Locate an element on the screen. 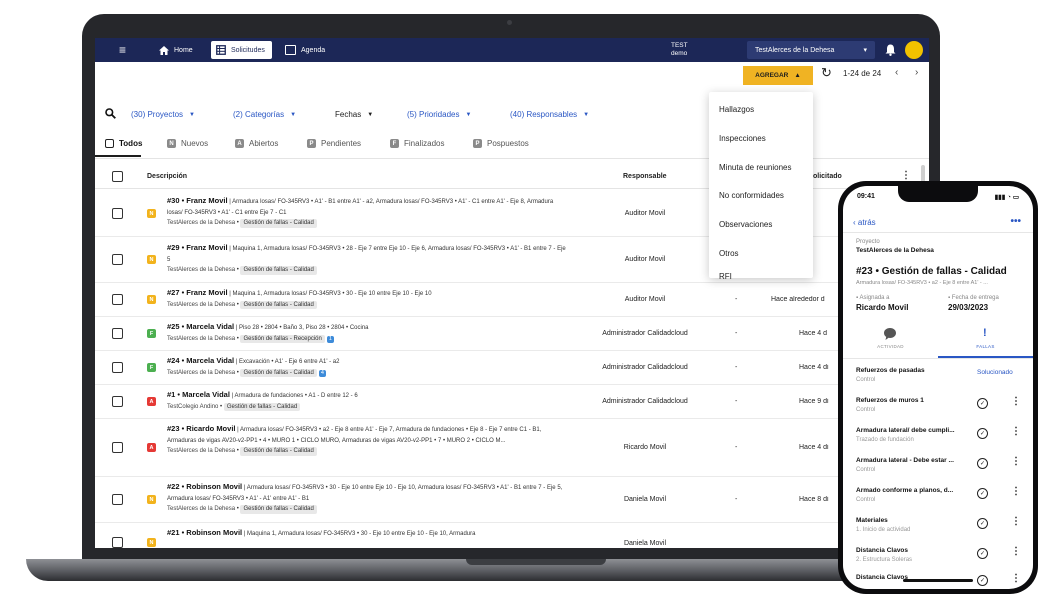  pager-text: 1-24 de 24 is located at coordinates (862, 73).